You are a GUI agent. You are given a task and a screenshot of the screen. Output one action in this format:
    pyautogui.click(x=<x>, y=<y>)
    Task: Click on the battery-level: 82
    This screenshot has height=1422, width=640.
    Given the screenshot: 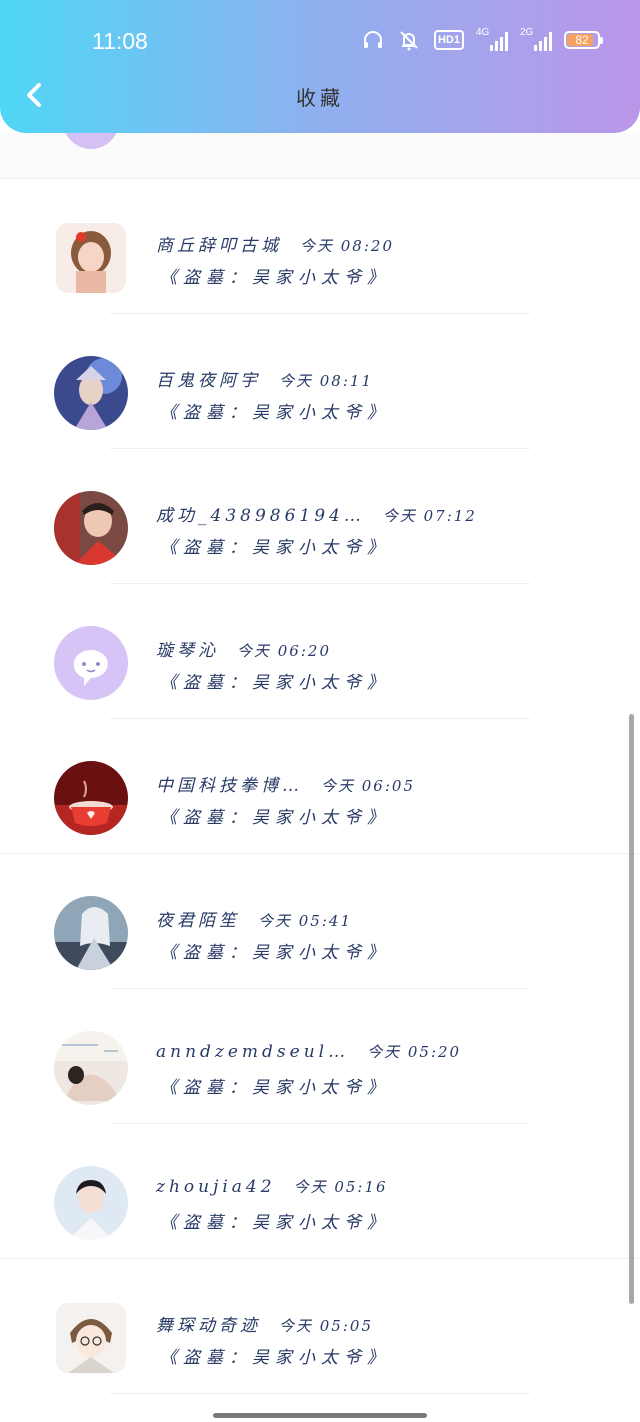 What is the action you would take?
    pyautogui.click(x=582, y=40)
    